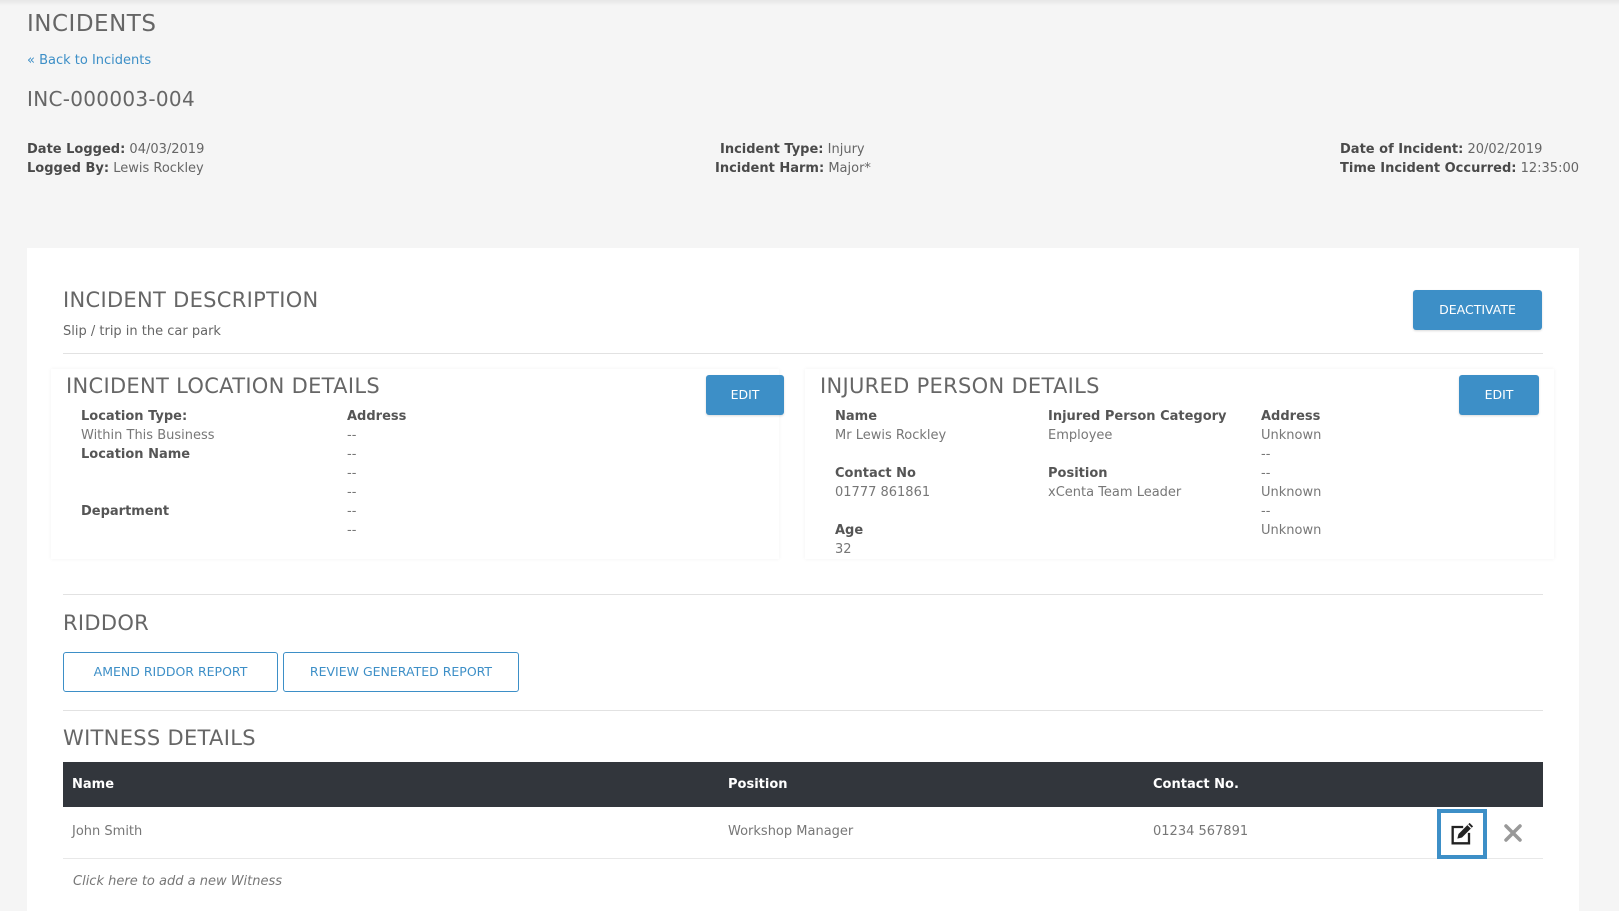 Image resolution: width=1619 pixels, height=911 pixels. Describe the element at coordinates (170, 672) in the screenshot. I see `amend-riddor-report-button: AMEND RIDDOR REPORT` at that location.